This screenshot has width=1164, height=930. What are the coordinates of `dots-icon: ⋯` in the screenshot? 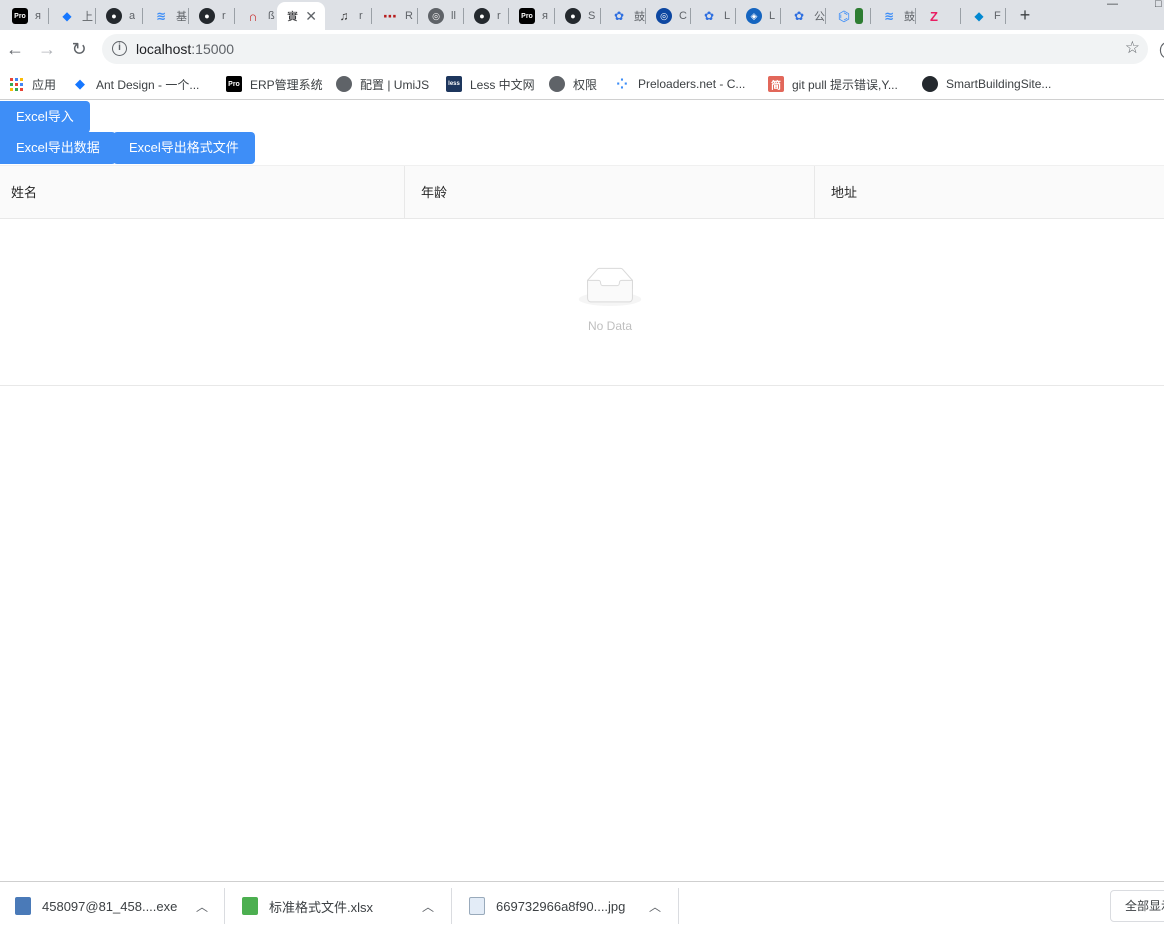 It's located at (390, 15).